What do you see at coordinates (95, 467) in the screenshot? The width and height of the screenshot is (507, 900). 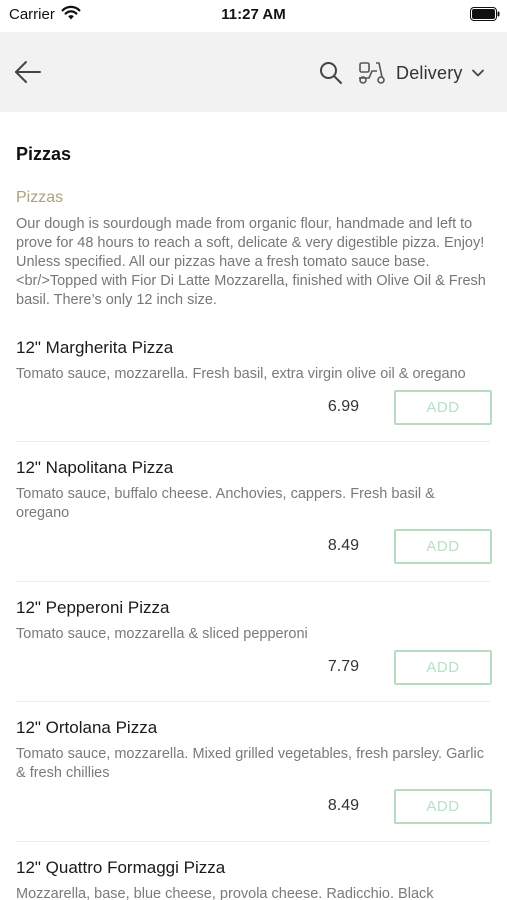 I see `item-name: 12" Napolitana Pizza` at bounding box center [95, 467].